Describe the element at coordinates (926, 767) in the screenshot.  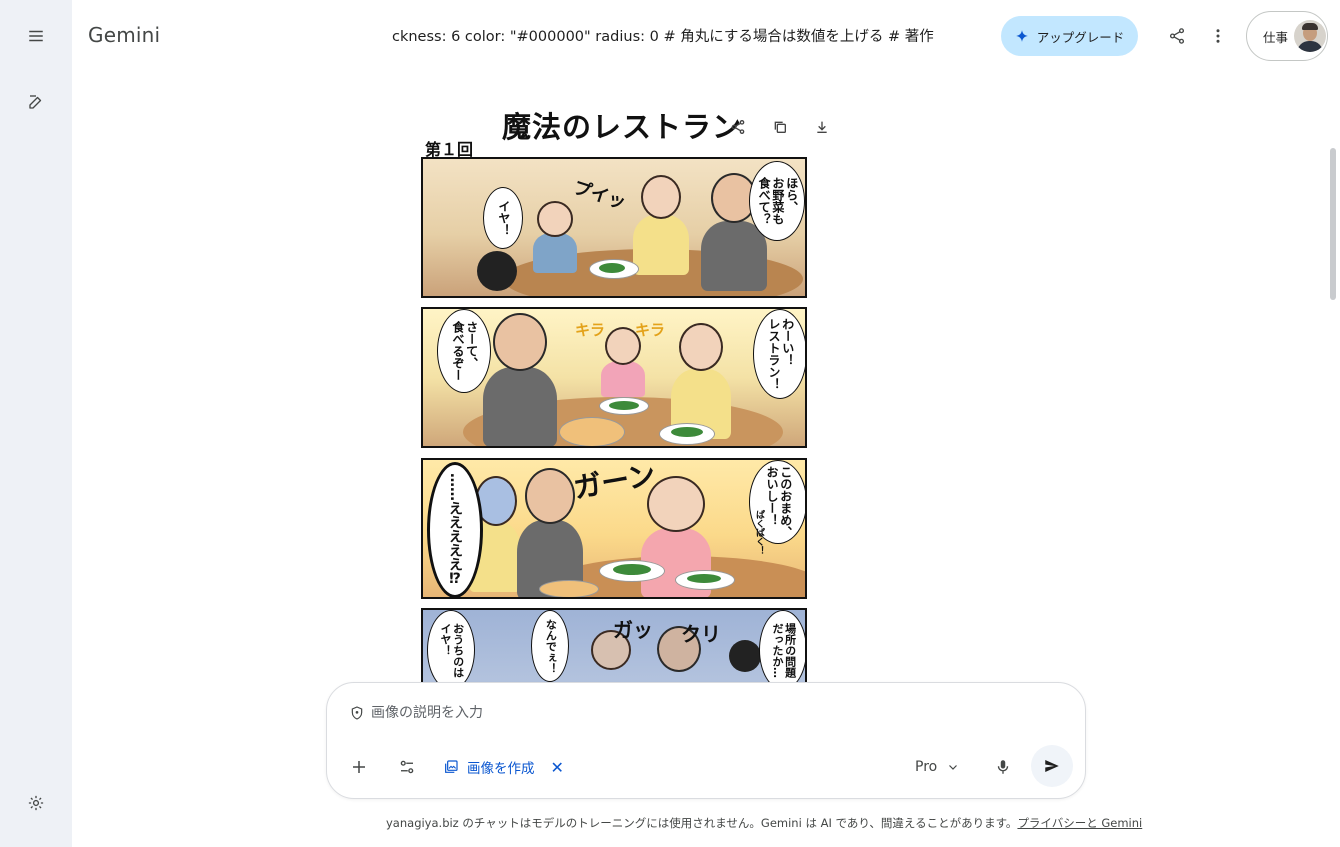
I see `model-label: Pro` at that location.